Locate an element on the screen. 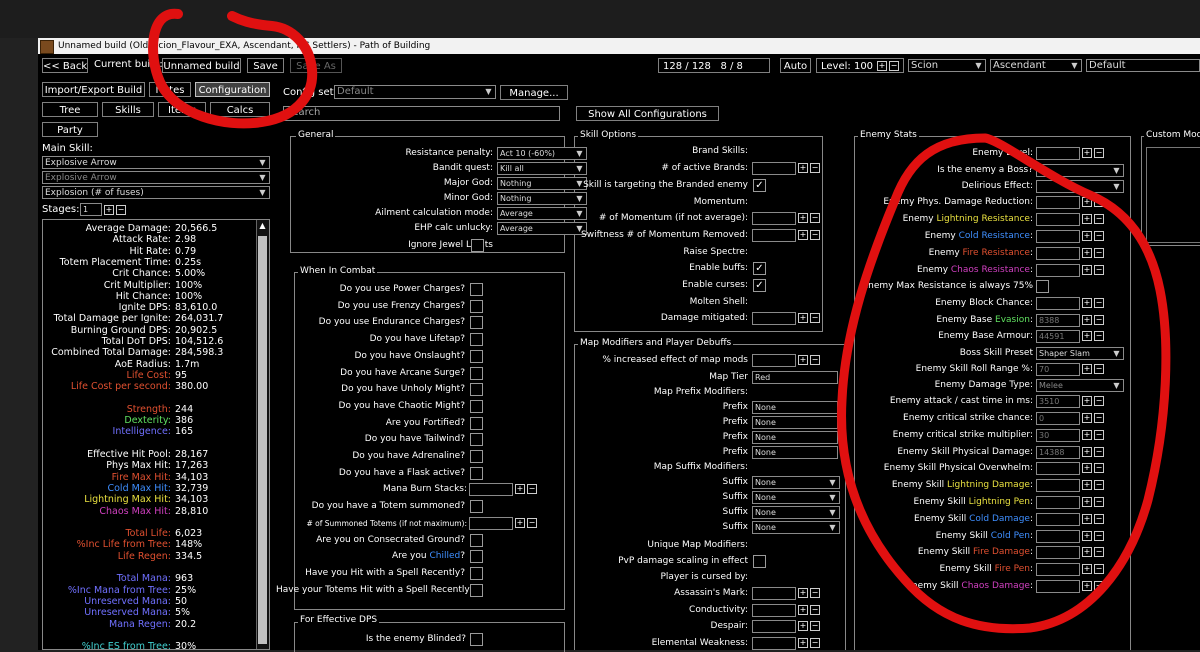 Image resolution: width=1200 pixels, height=652 pixels. general-resistance_penalty-dropdown: Act 10 (-60%) ▼ is located at coordinates (542, 153).